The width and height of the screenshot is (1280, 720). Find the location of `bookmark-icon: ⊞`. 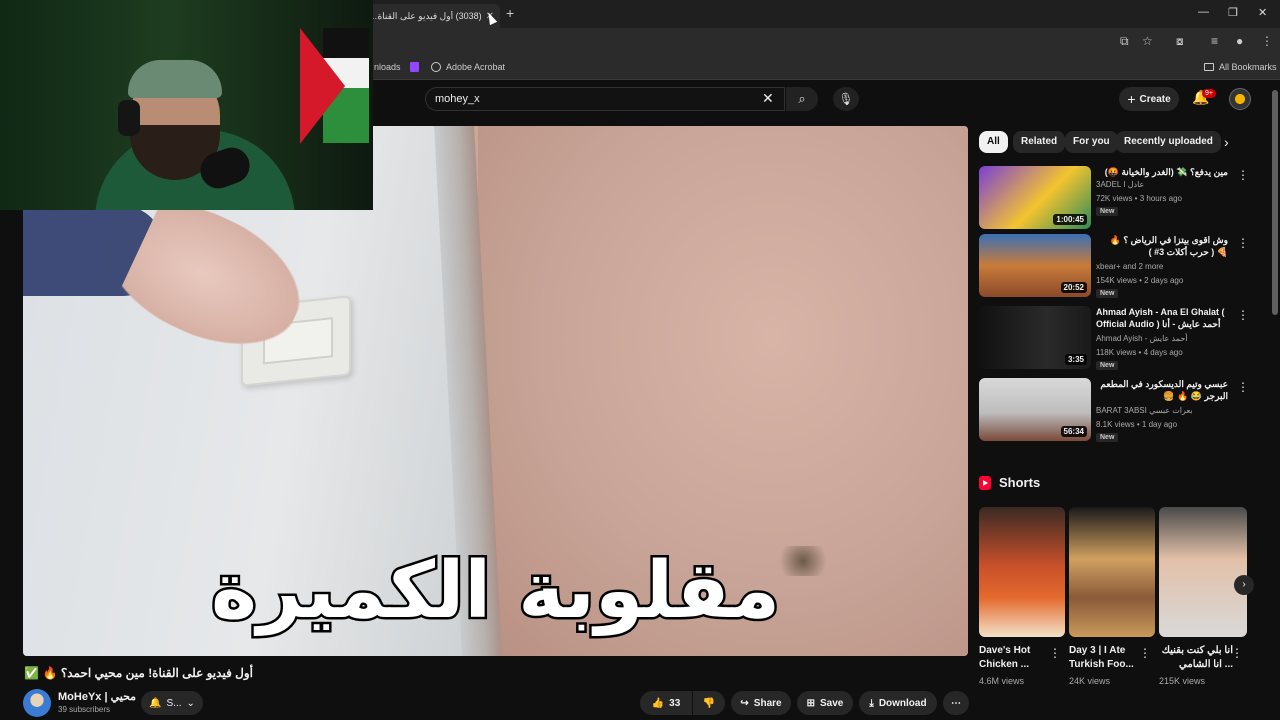

bookmark-icon: ⊞ is located at coordinates (811, 703).